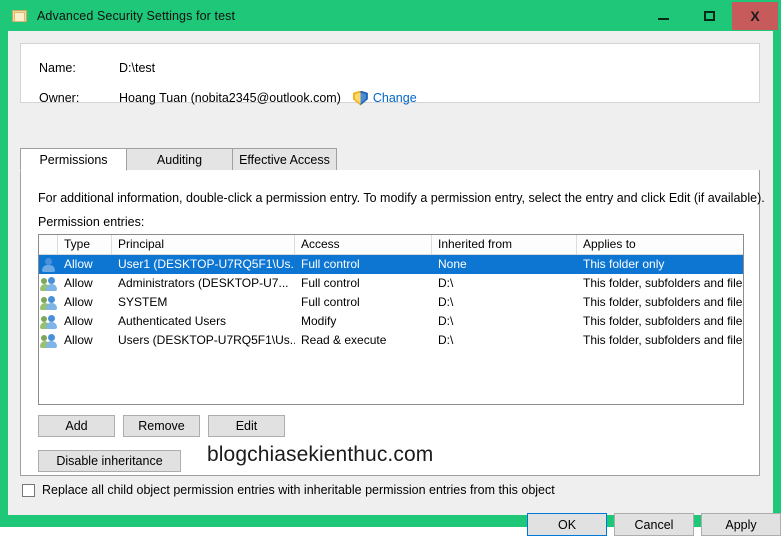 This screenshot has width=781, height=536. What do you see at coordinates (48, 264) in the screenshot?
I see `user-icon` at bounding box center [48, 264].